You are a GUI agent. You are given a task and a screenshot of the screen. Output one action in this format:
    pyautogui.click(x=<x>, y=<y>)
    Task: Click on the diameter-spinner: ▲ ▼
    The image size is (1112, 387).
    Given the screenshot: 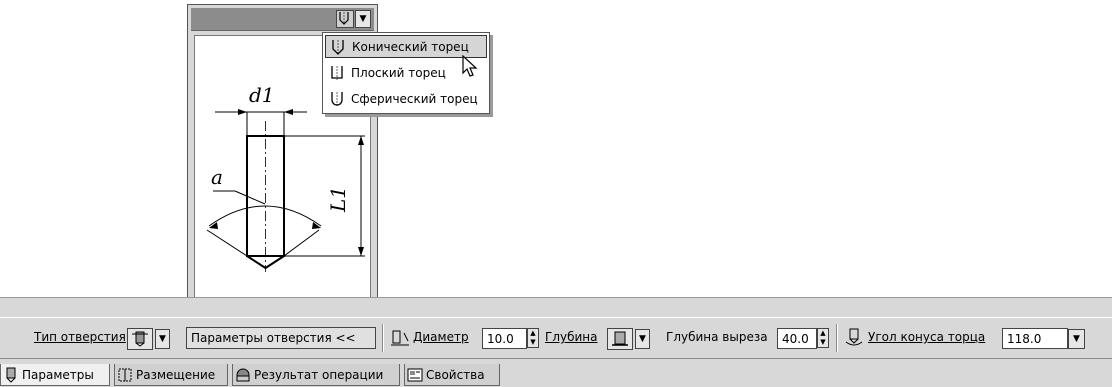 What is the action you would take?
    pyautogui.click(x=533, y=338)
    